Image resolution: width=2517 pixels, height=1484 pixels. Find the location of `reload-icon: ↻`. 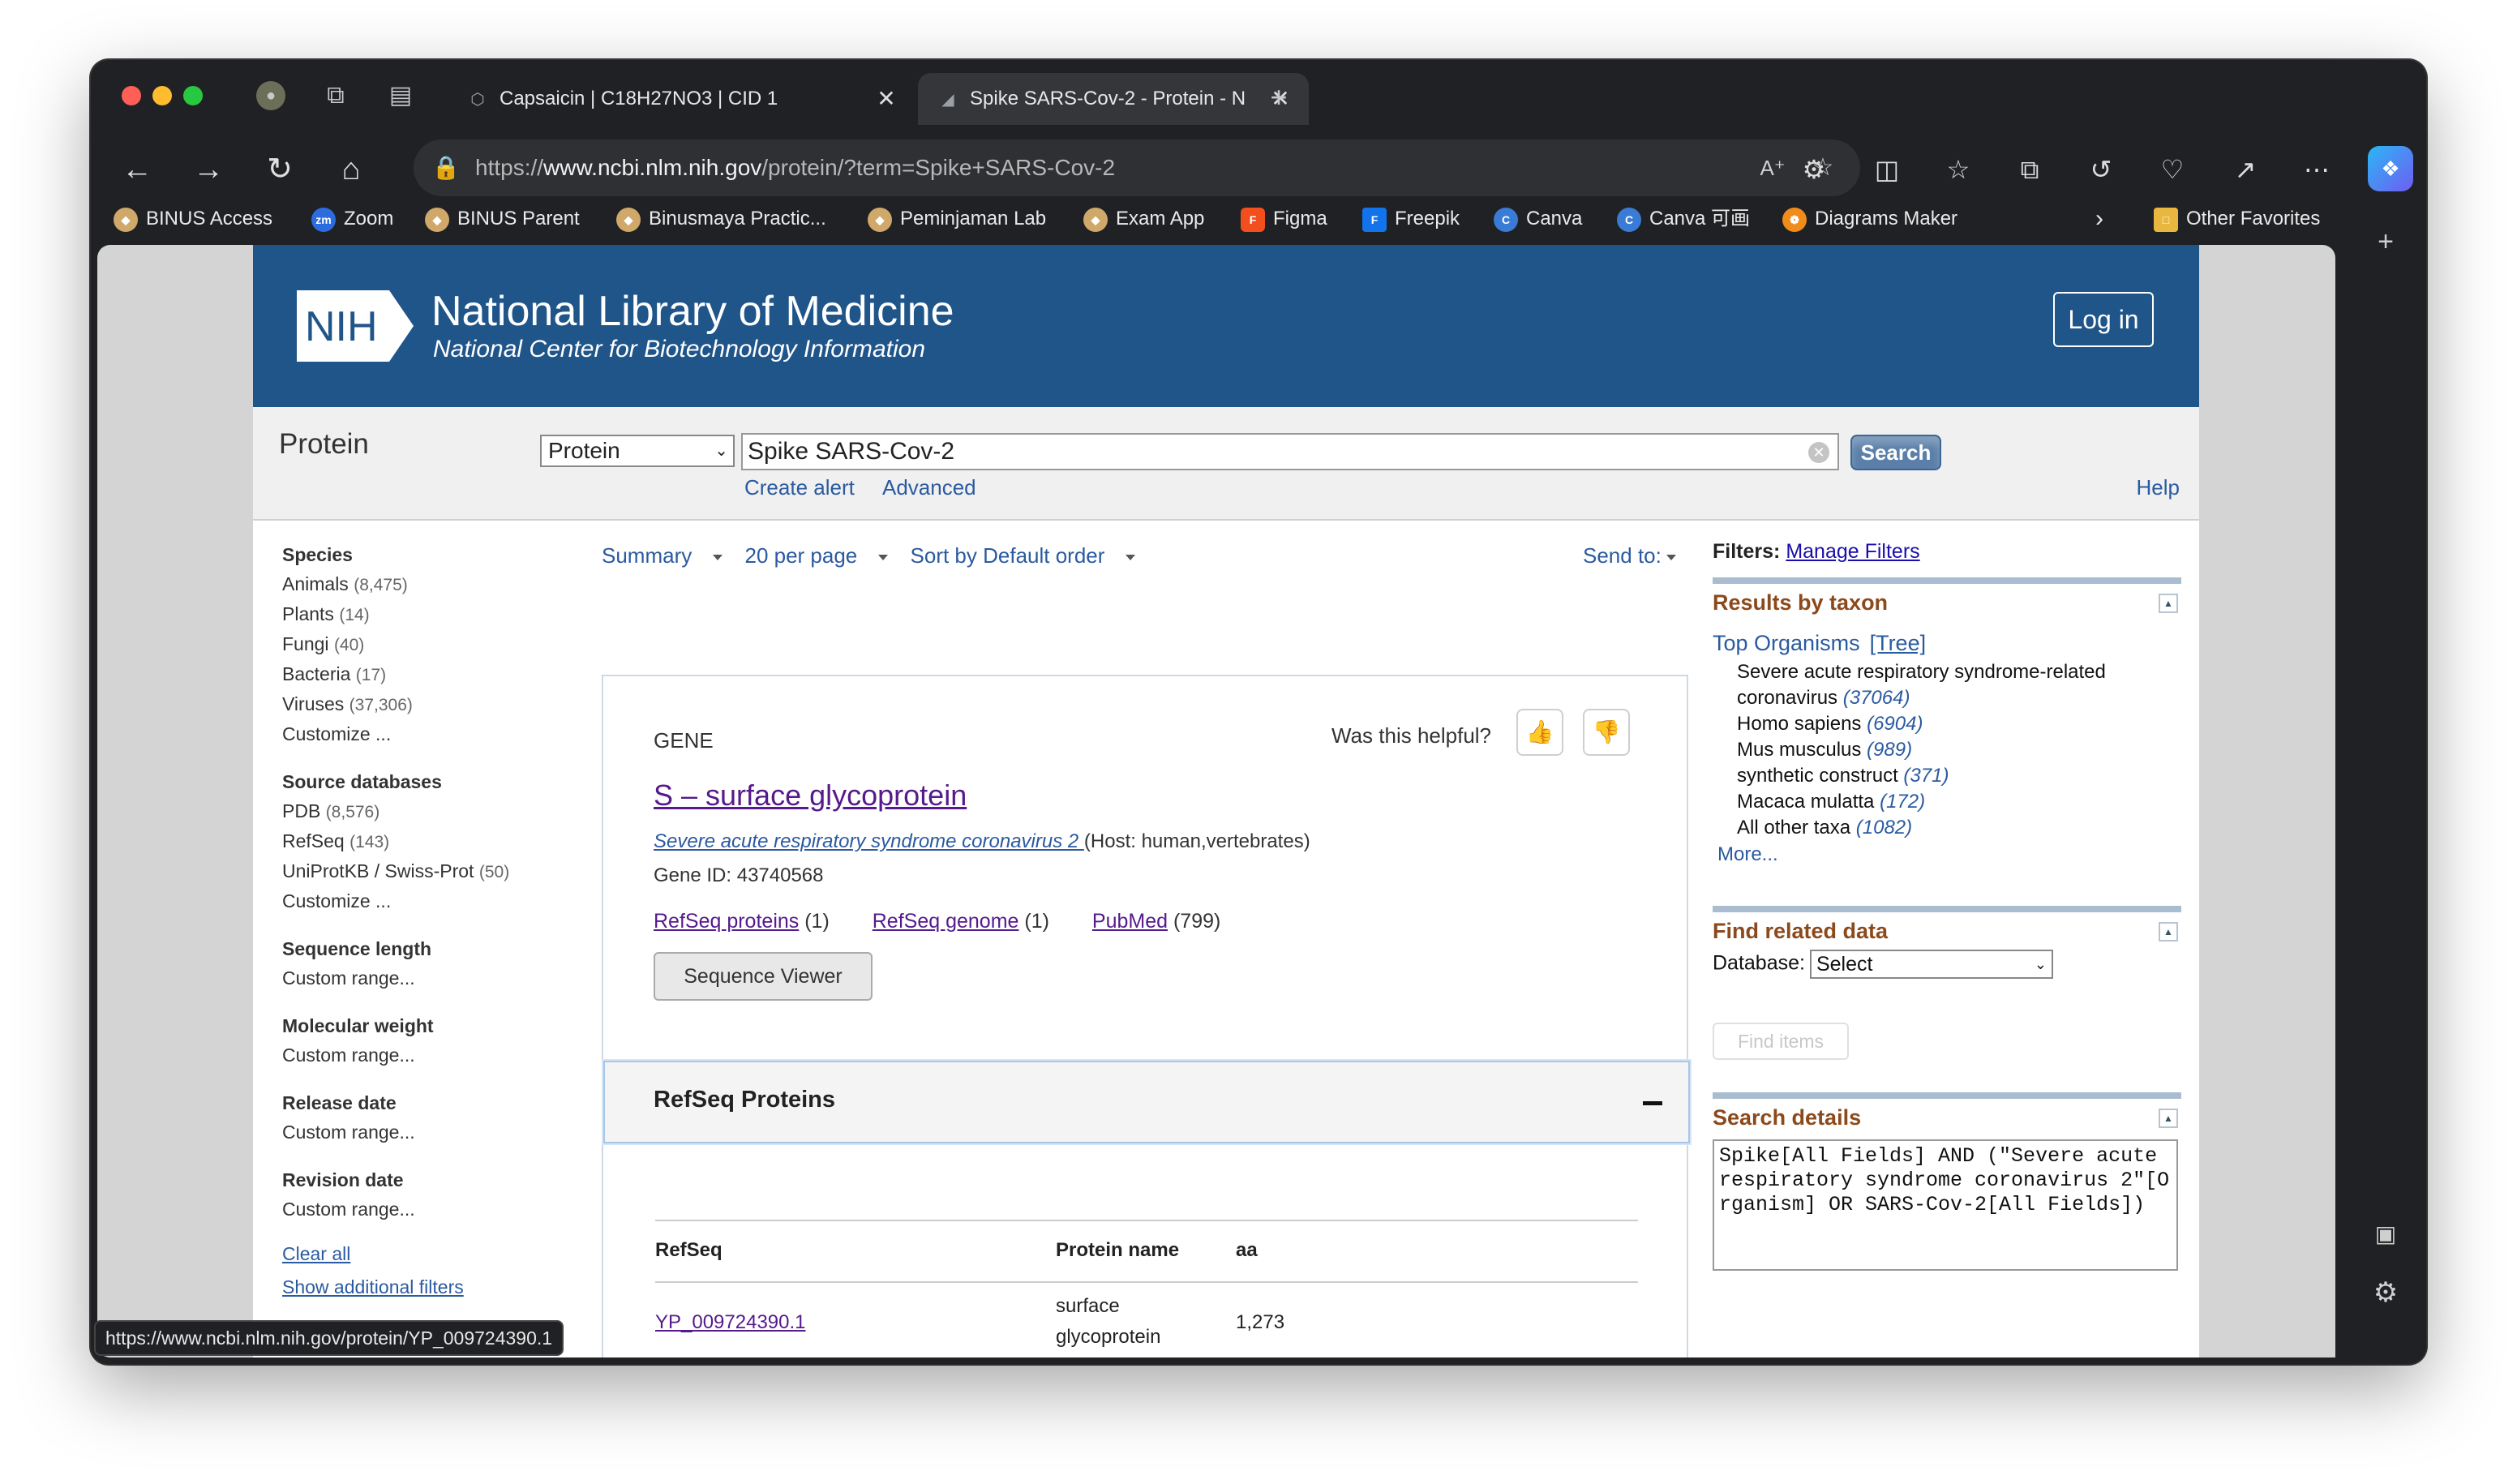

reload-icon: ↻ is located at coordinates (279, 169).